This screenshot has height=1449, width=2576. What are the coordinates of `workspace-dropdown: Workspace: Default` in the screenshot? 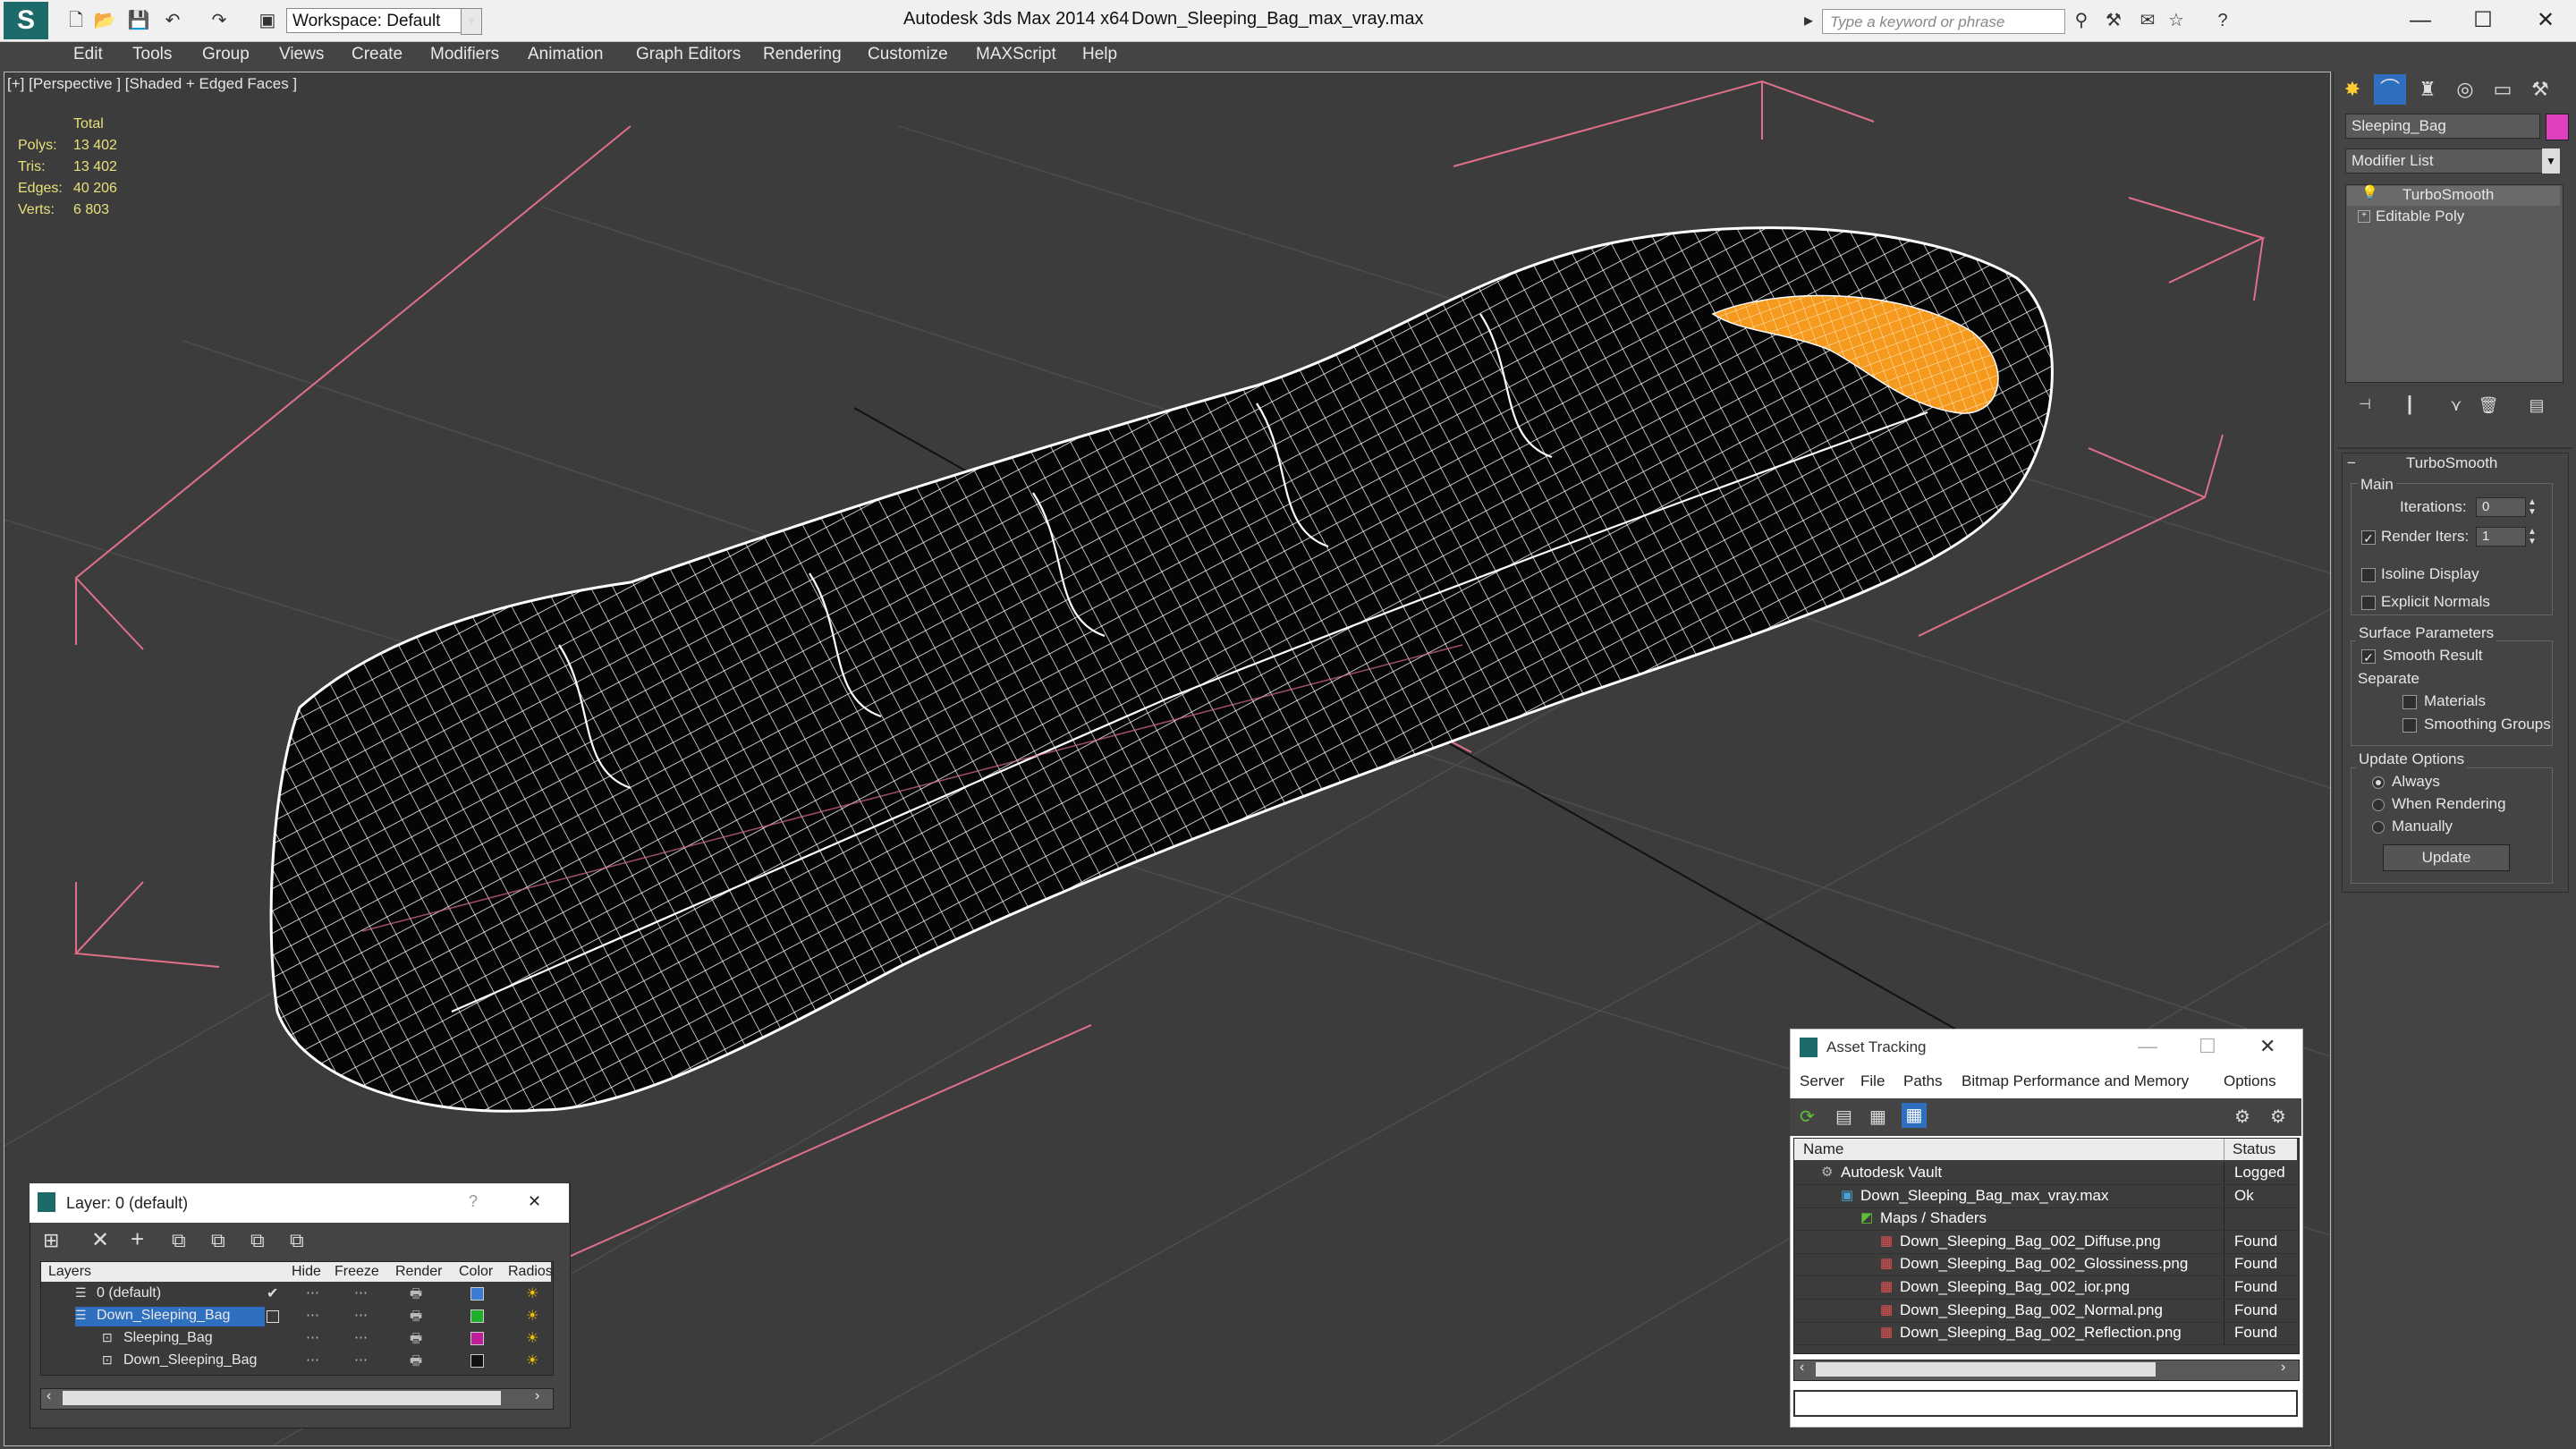 It's located at (383, 20).